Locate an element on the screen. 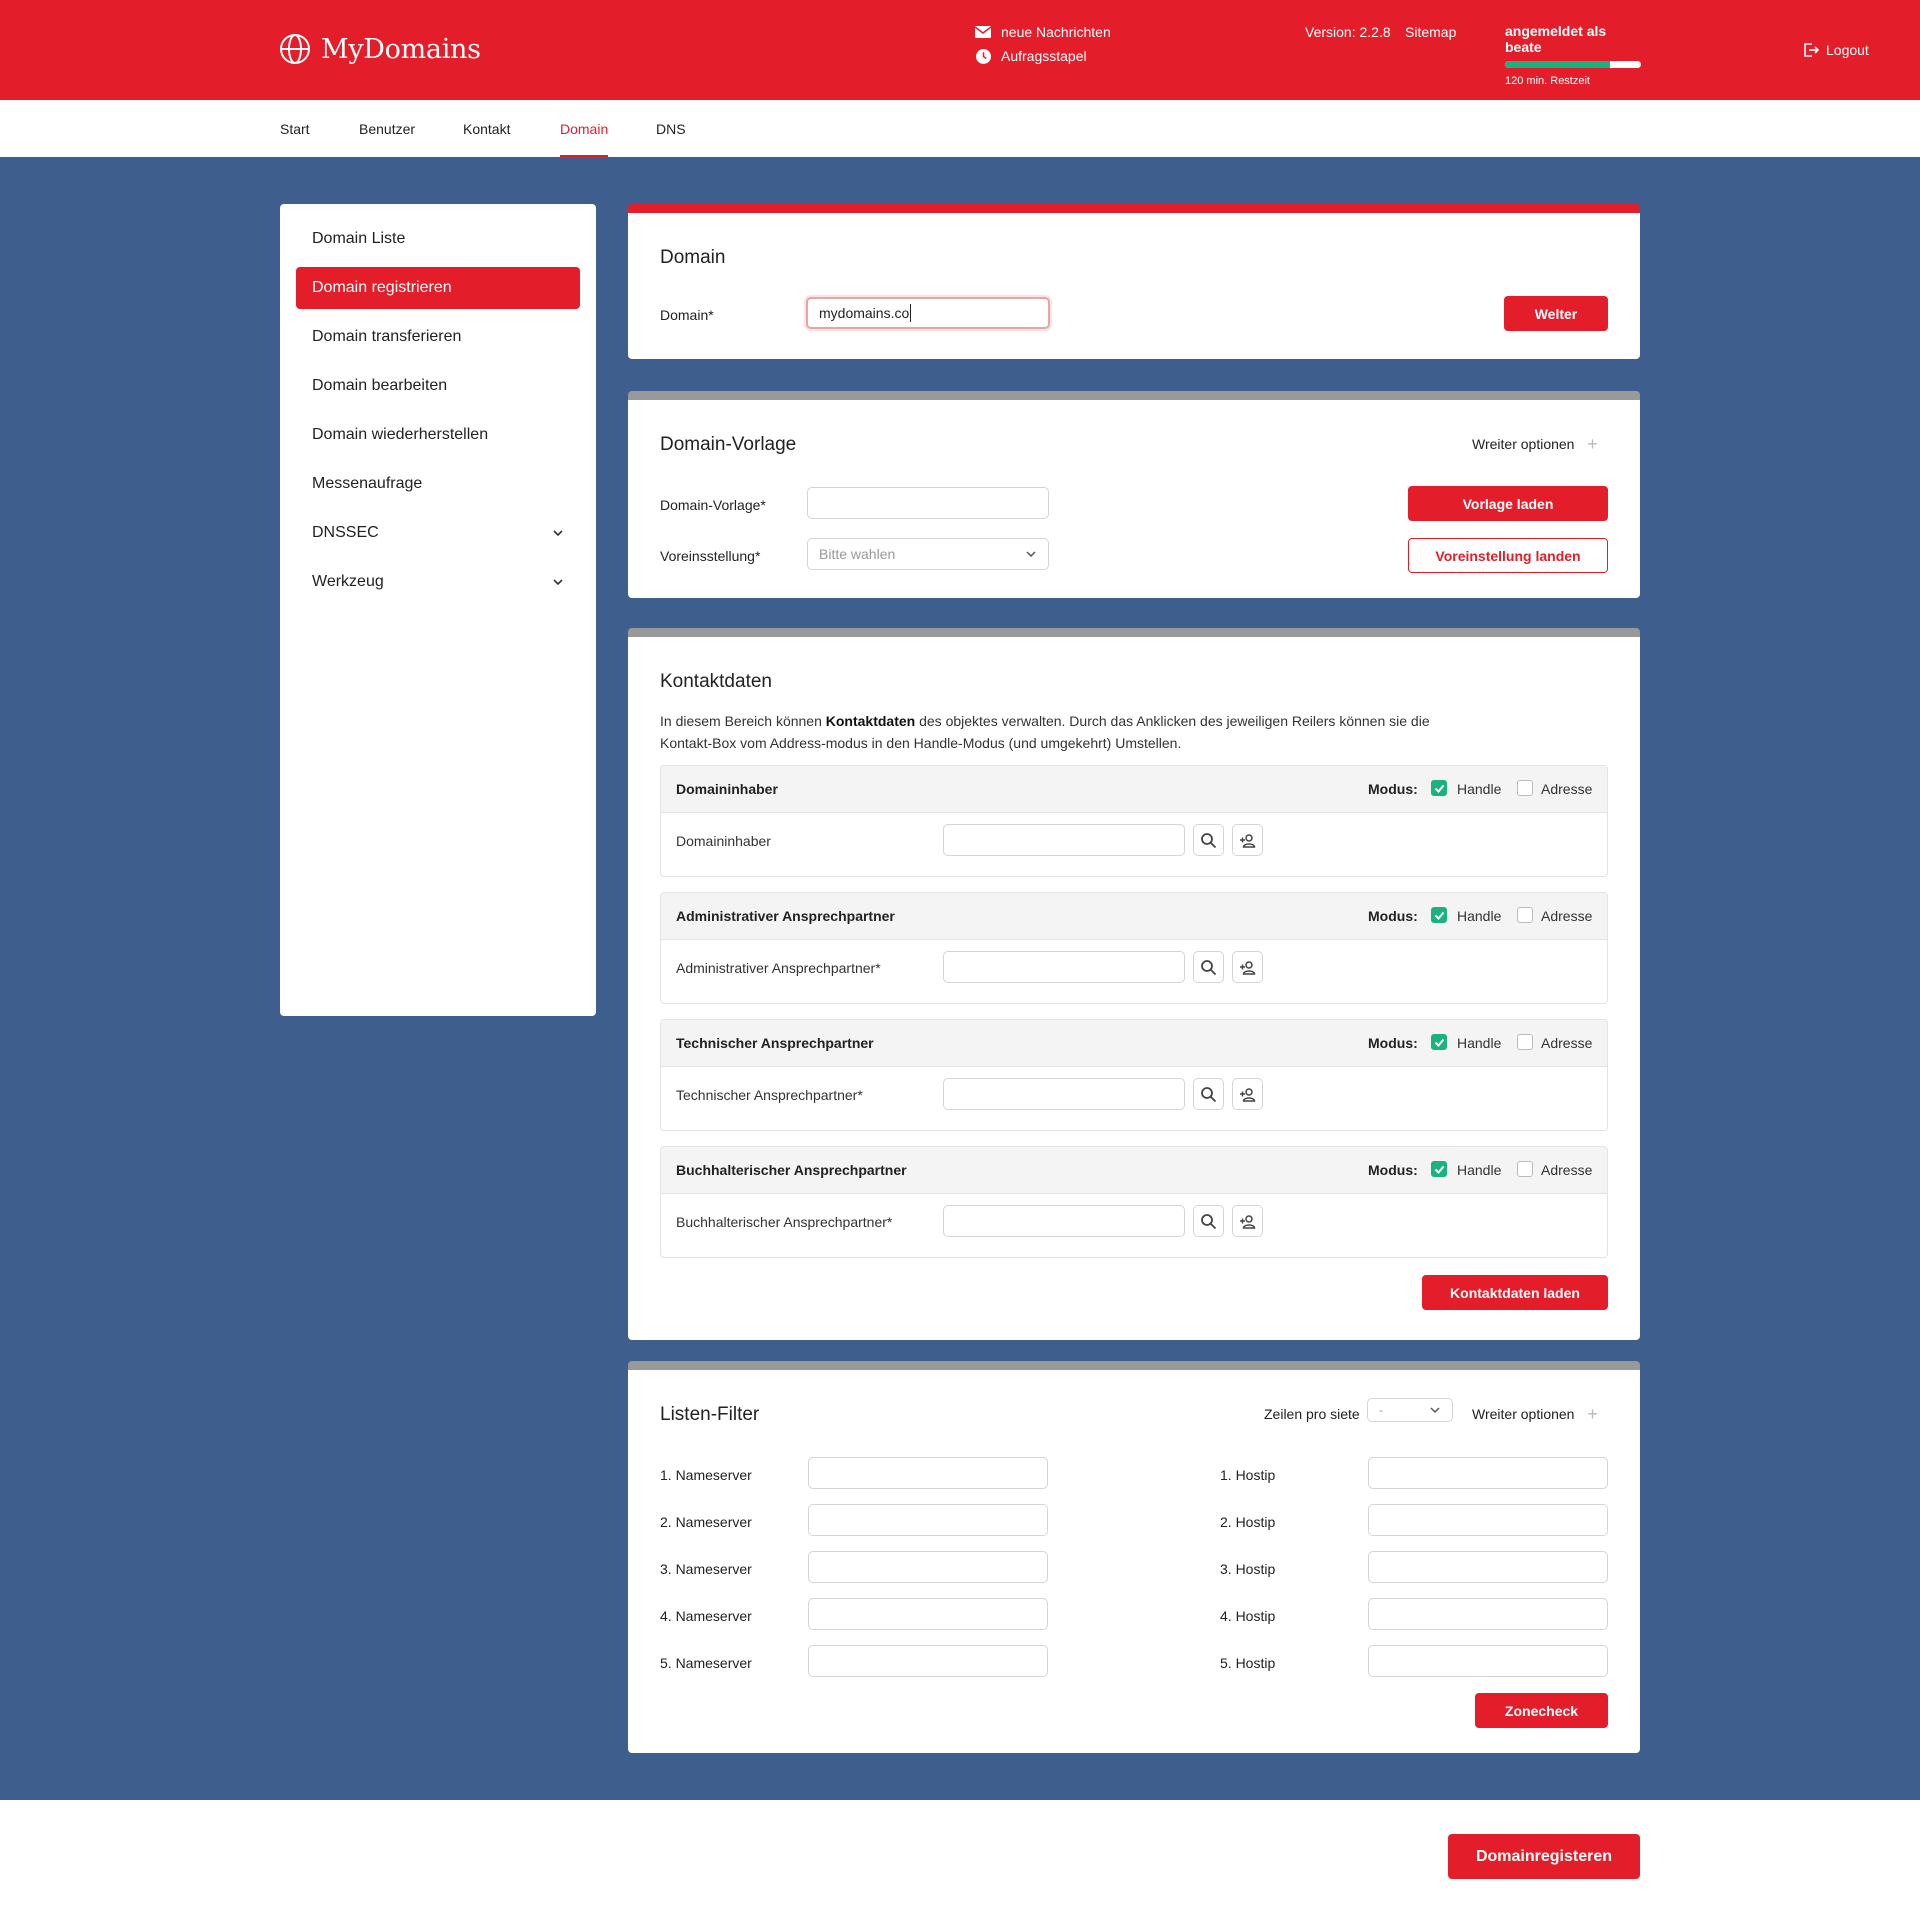  handle-label: Handle is located at coordinates (1479, 1170).